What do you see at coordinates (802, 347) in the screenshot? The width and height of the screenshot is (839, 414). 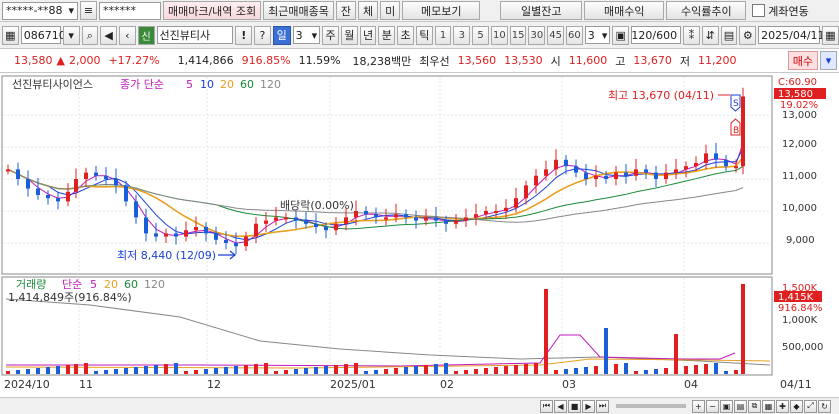 I see `vol-y-tick-500k: 500,000` at bounding box center [802, 347].